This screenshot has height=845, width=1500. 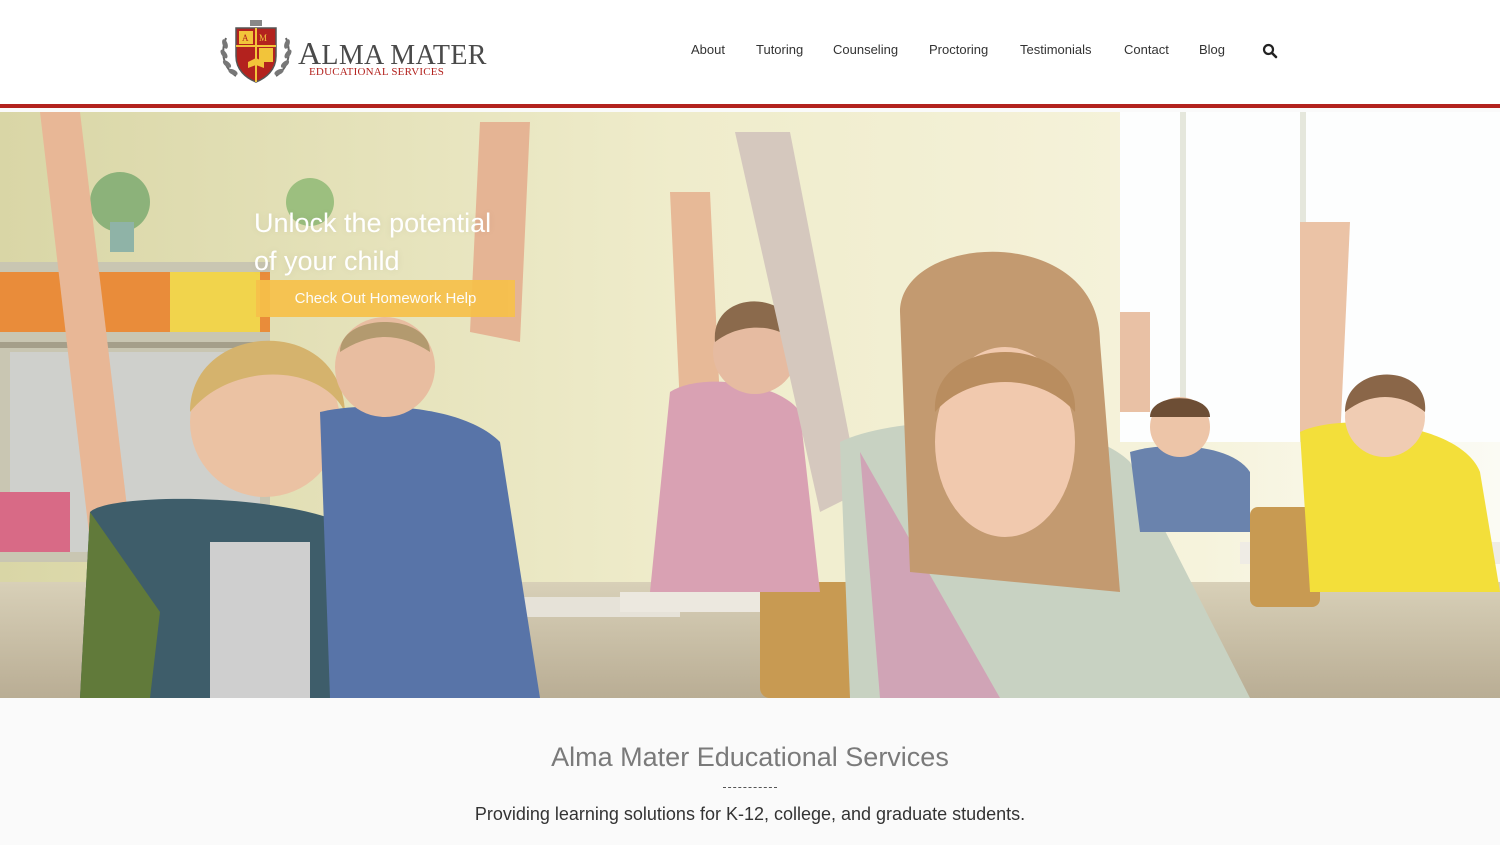 I want to click on logo-tagline: EDUCATIONAL SERVICES, so click(x=377, y=72).